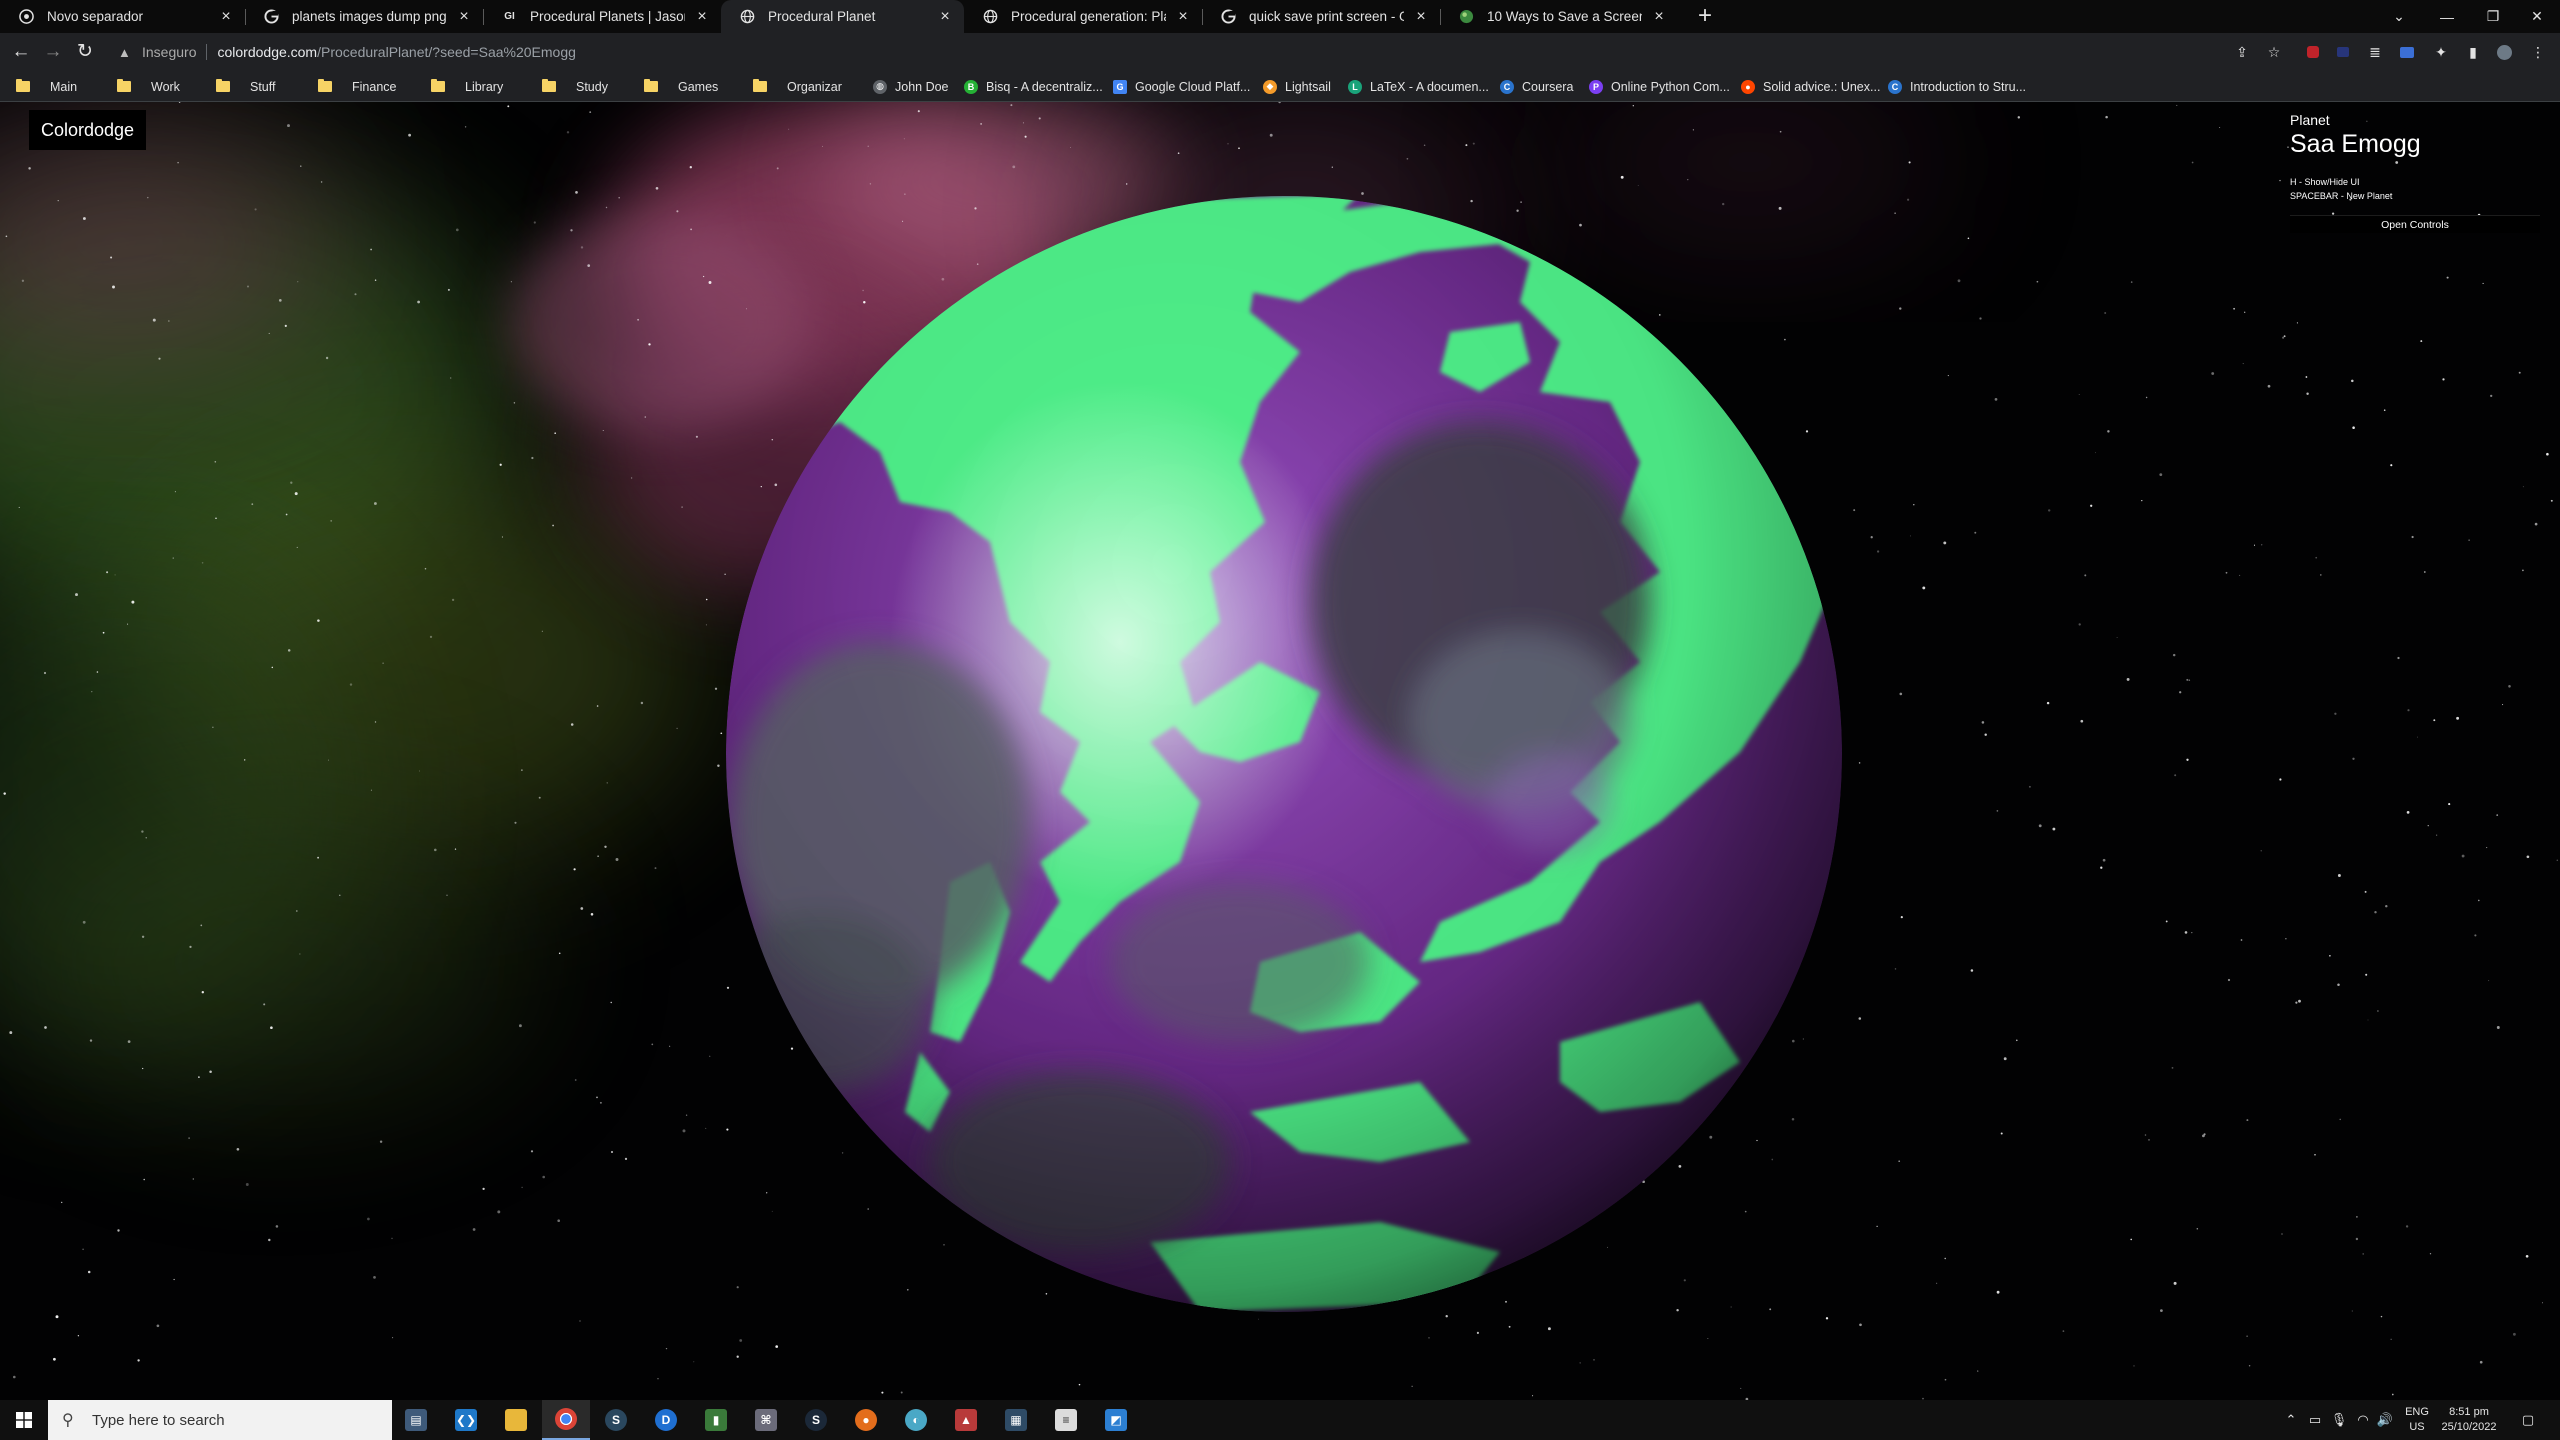 The height and width of the screenshot is (1440, 2560). What do you see at coordinates (2339, 1420) in the screenshot?
I see `microphone-icon: 🎙` at bounding box center [2339, 1420].